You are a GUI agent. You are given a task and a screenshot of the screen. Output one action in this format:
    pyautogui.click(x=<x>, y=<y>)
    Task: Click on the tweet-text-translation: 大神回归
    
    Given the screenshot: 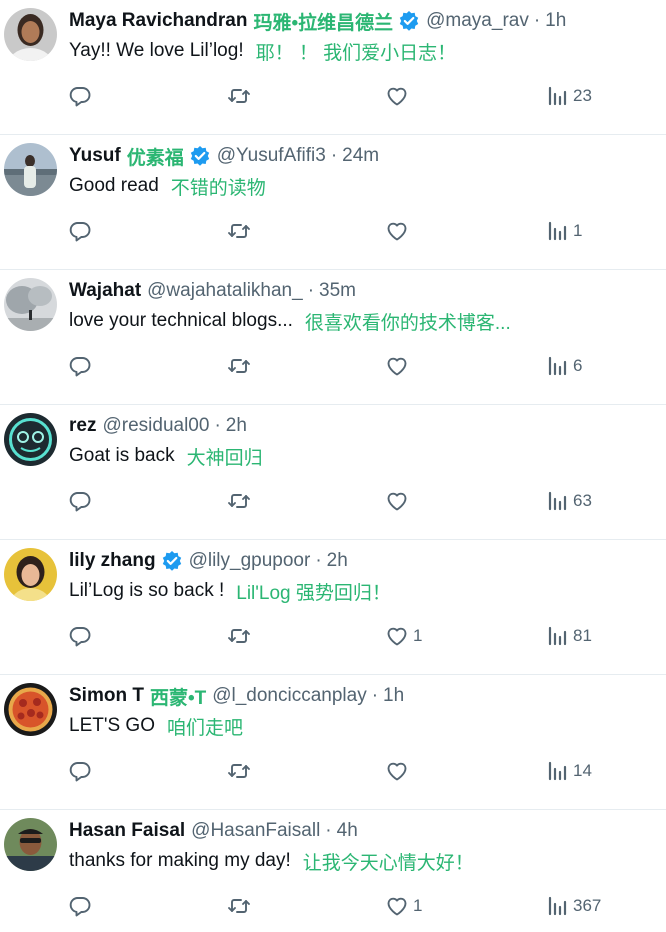 What is the action you would take?
    pyautogui.click(x=224, y=458)
    